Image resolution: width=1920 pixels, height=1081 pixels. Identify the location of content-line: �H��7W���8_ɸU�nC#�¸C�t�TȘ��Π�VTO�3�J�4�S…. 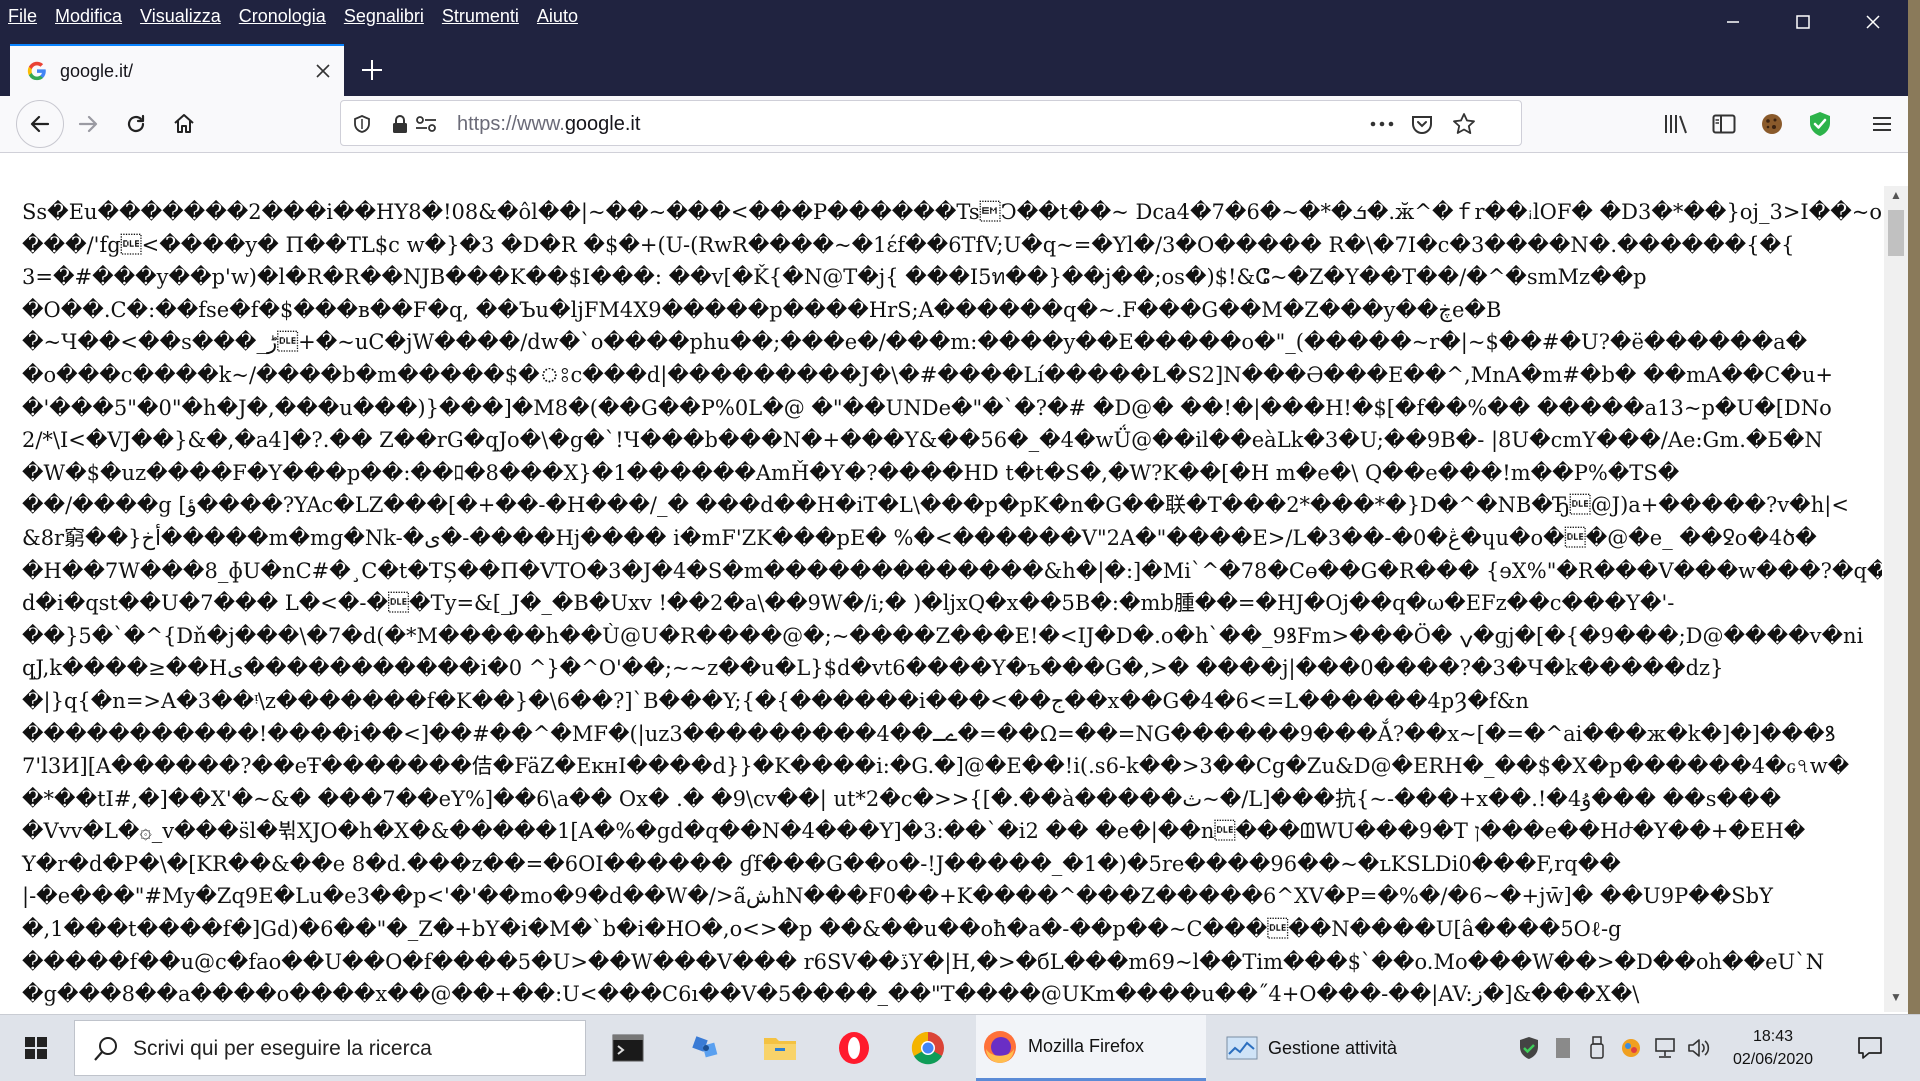
(952, 570).